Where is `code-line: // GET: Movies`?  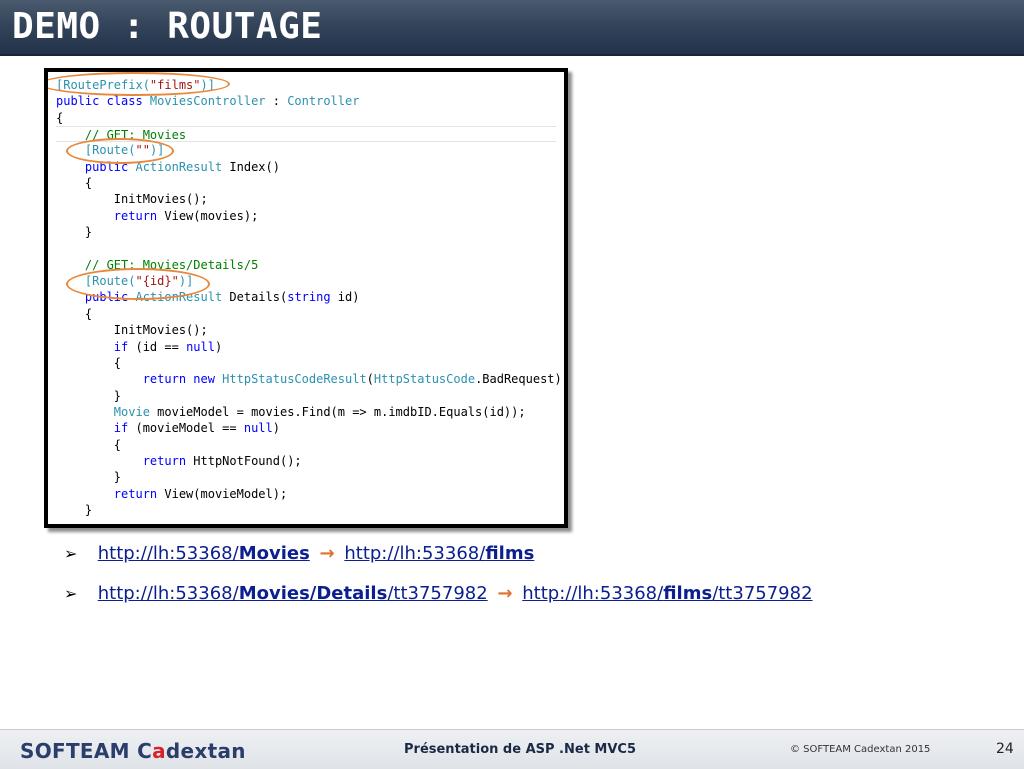 code-line: // GET: Movies is located at coordinates (306, 134).